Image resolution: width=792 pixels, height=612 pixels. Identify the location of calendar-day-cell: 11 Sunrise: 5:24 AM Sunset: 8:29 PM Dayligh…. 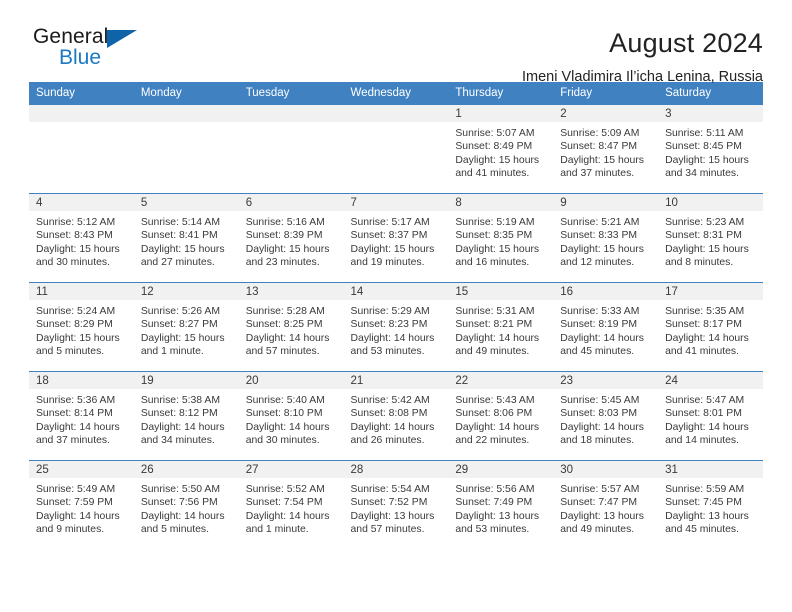
(81, 327).